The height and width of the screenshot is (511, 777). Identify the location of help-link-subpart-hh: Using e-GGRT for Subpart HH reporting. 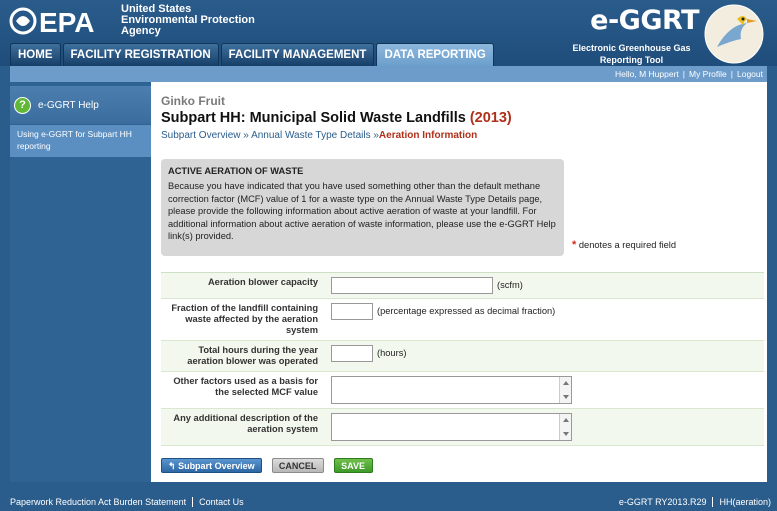
(80, 141).